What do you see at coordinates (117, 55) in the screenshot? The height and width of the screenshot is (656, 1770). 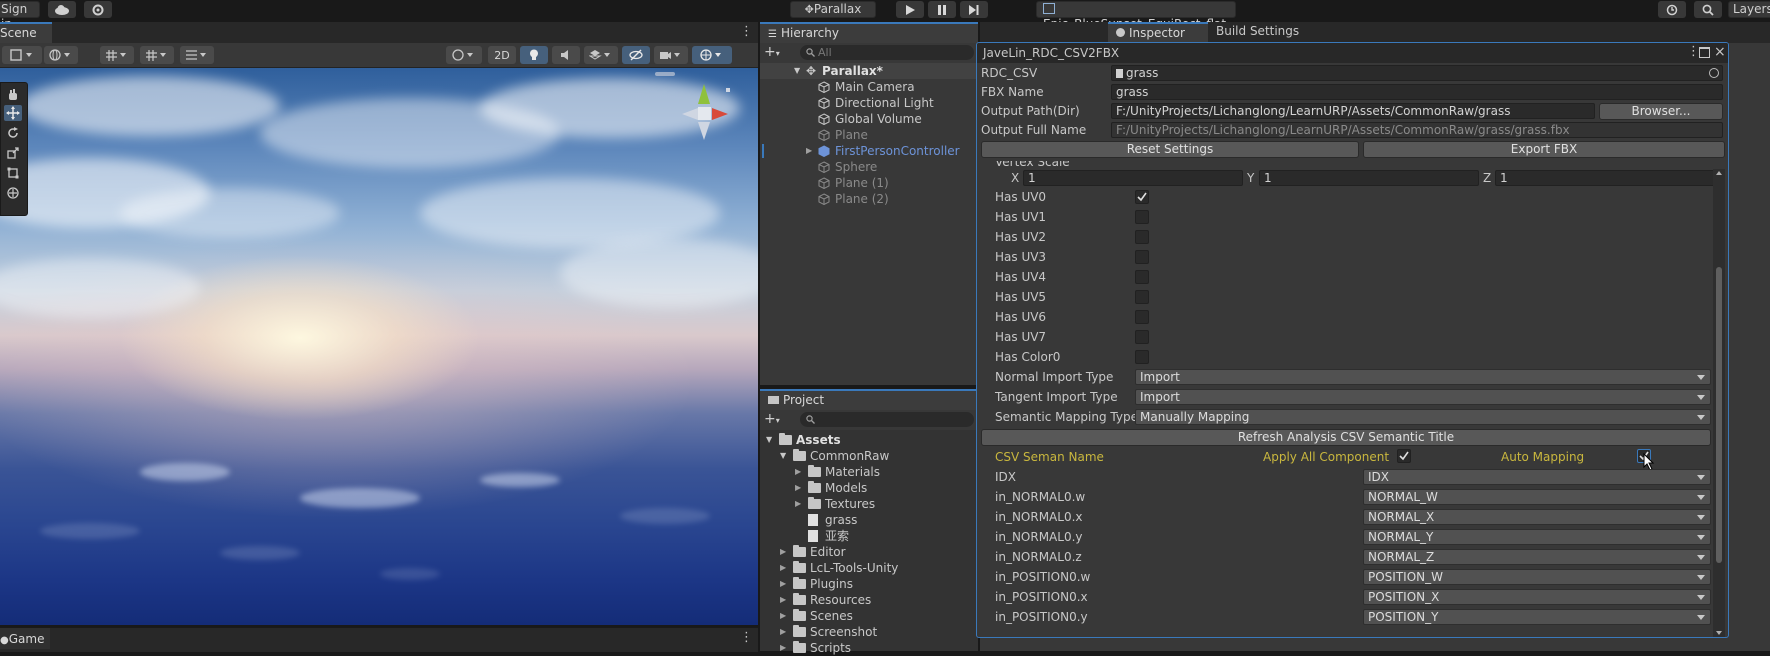 I see `grid-snap-dropdown` at bounding box center [117, 55].